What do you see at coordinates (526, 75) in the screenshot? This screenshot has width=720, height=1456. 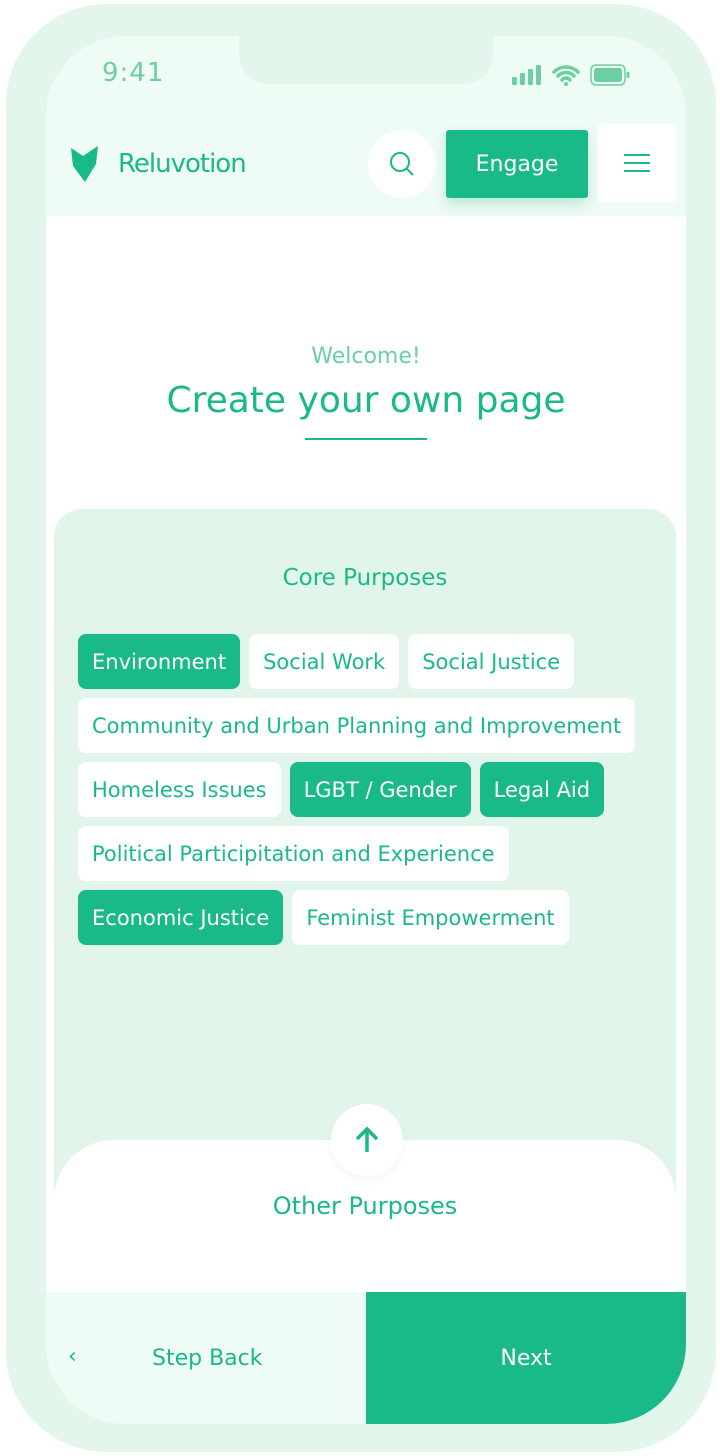 I see `signal-icon` at bounding box center [526, 75].